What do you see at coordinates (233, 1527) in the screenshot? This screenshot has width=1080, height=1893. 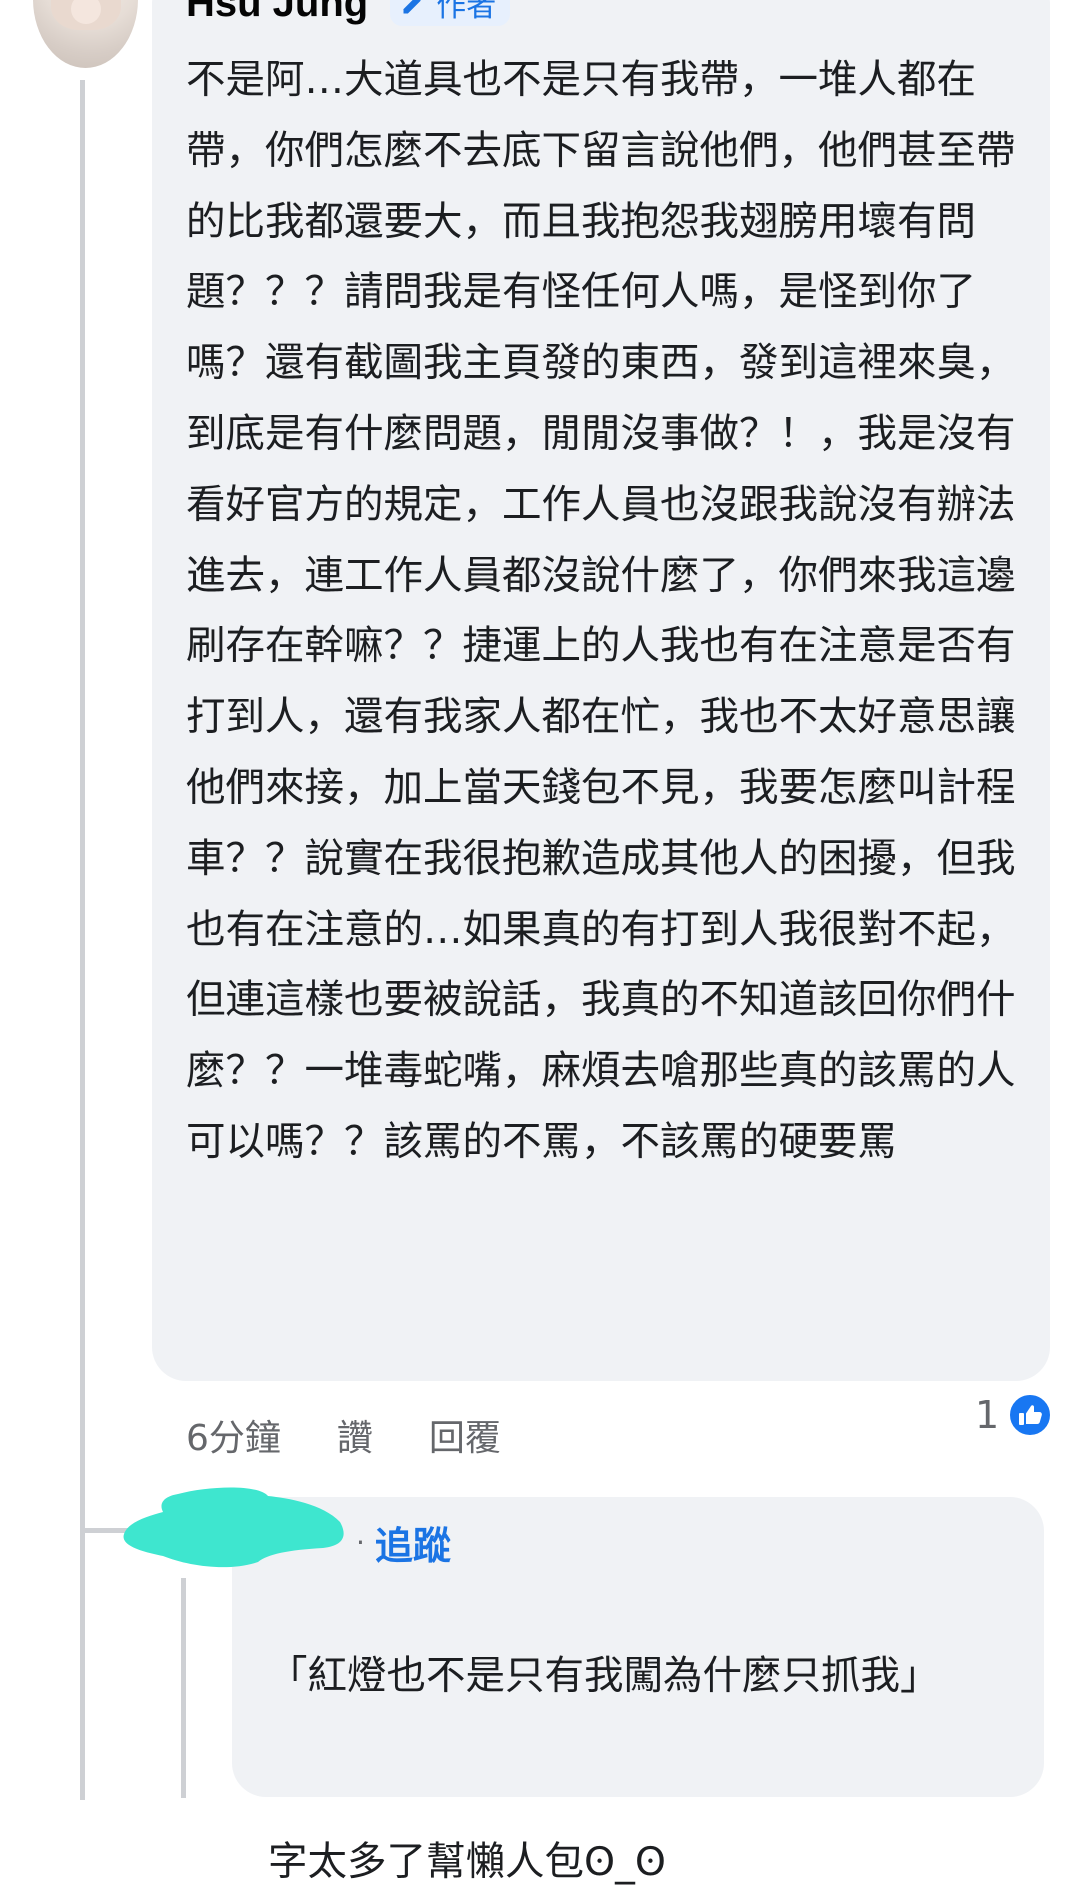 I see `censor-scribble` at bounding box center [233, 1527].